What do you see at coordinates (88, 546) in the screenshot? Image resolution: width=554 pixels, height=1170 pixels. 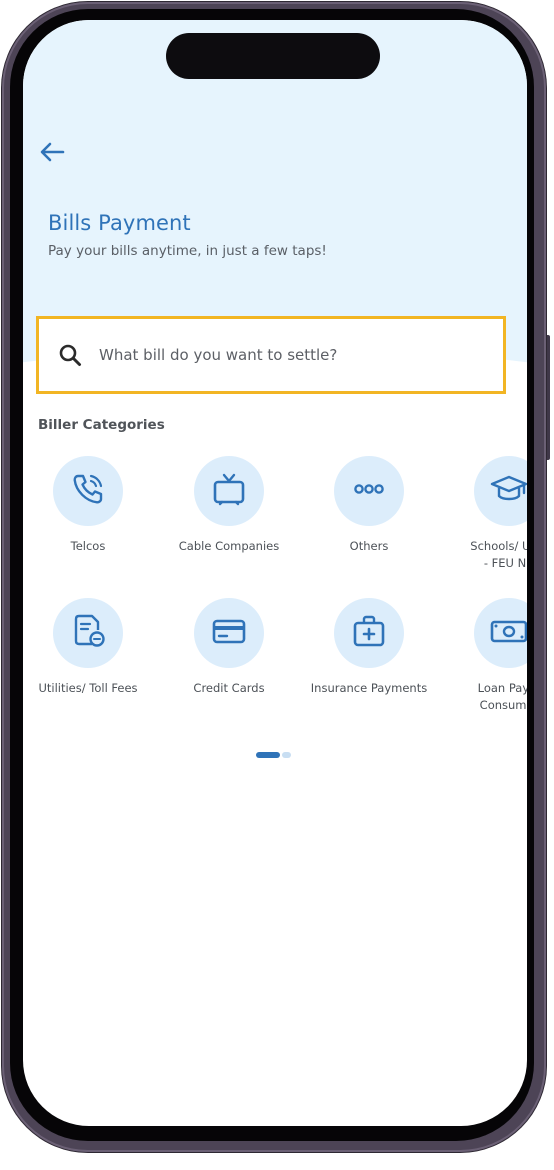 I see `category-label: Telcos` at bounding box center [88, 546].